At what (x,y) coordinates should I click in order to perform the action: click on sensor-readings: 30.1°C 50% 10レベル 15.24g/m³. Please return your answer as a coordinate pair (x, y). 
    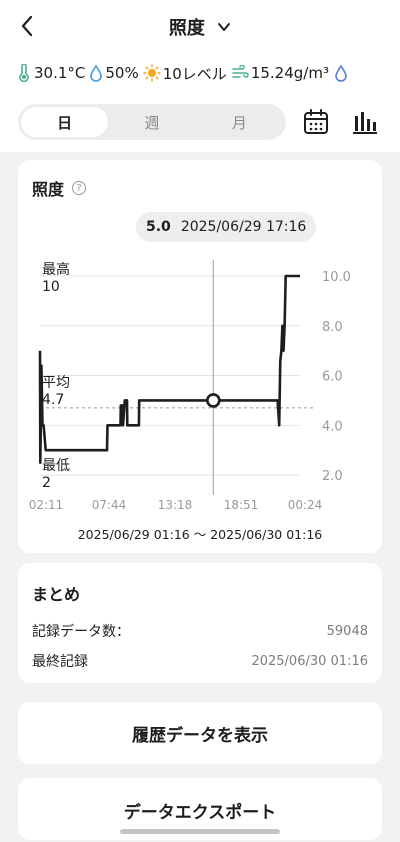
    Looking at the image, I should click on (200, 73).